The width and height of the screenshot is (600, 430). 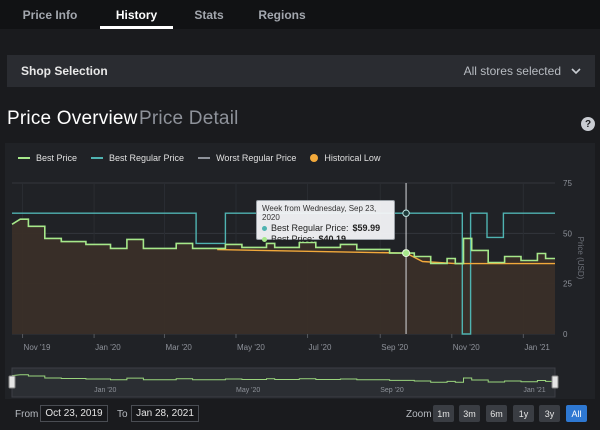 What do you see at coordinates (105, 390) in the screenshot?
I see `navigator-tick-label: Jan '20` at bounding box center [105, 390].